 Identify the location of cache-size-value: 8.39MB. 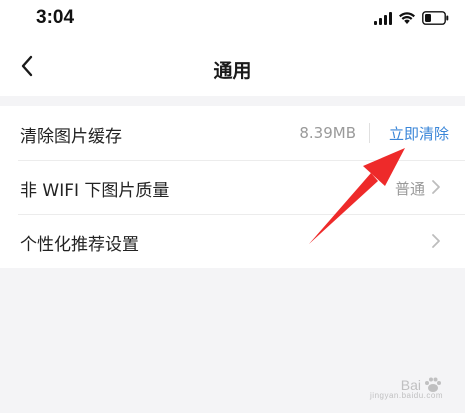
(327, 133).